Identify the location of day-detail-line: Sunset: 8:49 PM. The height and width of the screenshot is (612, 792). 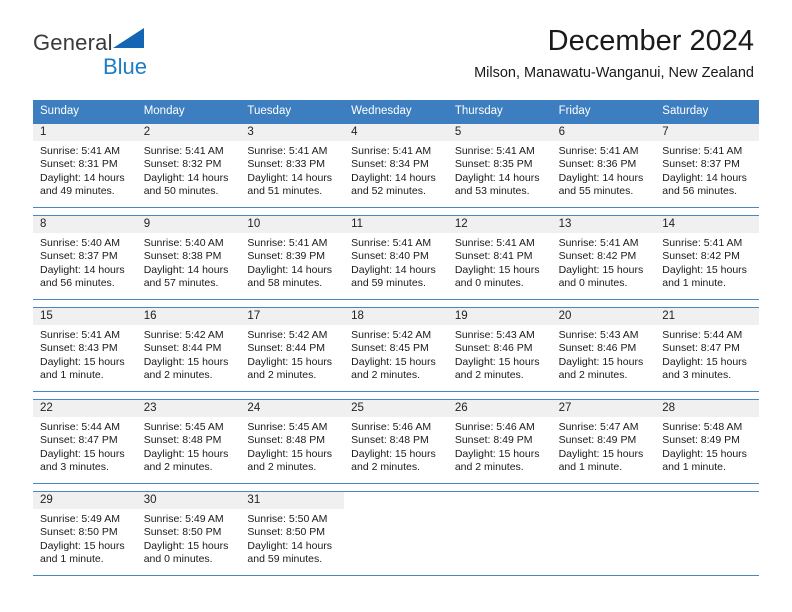
(493, 440).